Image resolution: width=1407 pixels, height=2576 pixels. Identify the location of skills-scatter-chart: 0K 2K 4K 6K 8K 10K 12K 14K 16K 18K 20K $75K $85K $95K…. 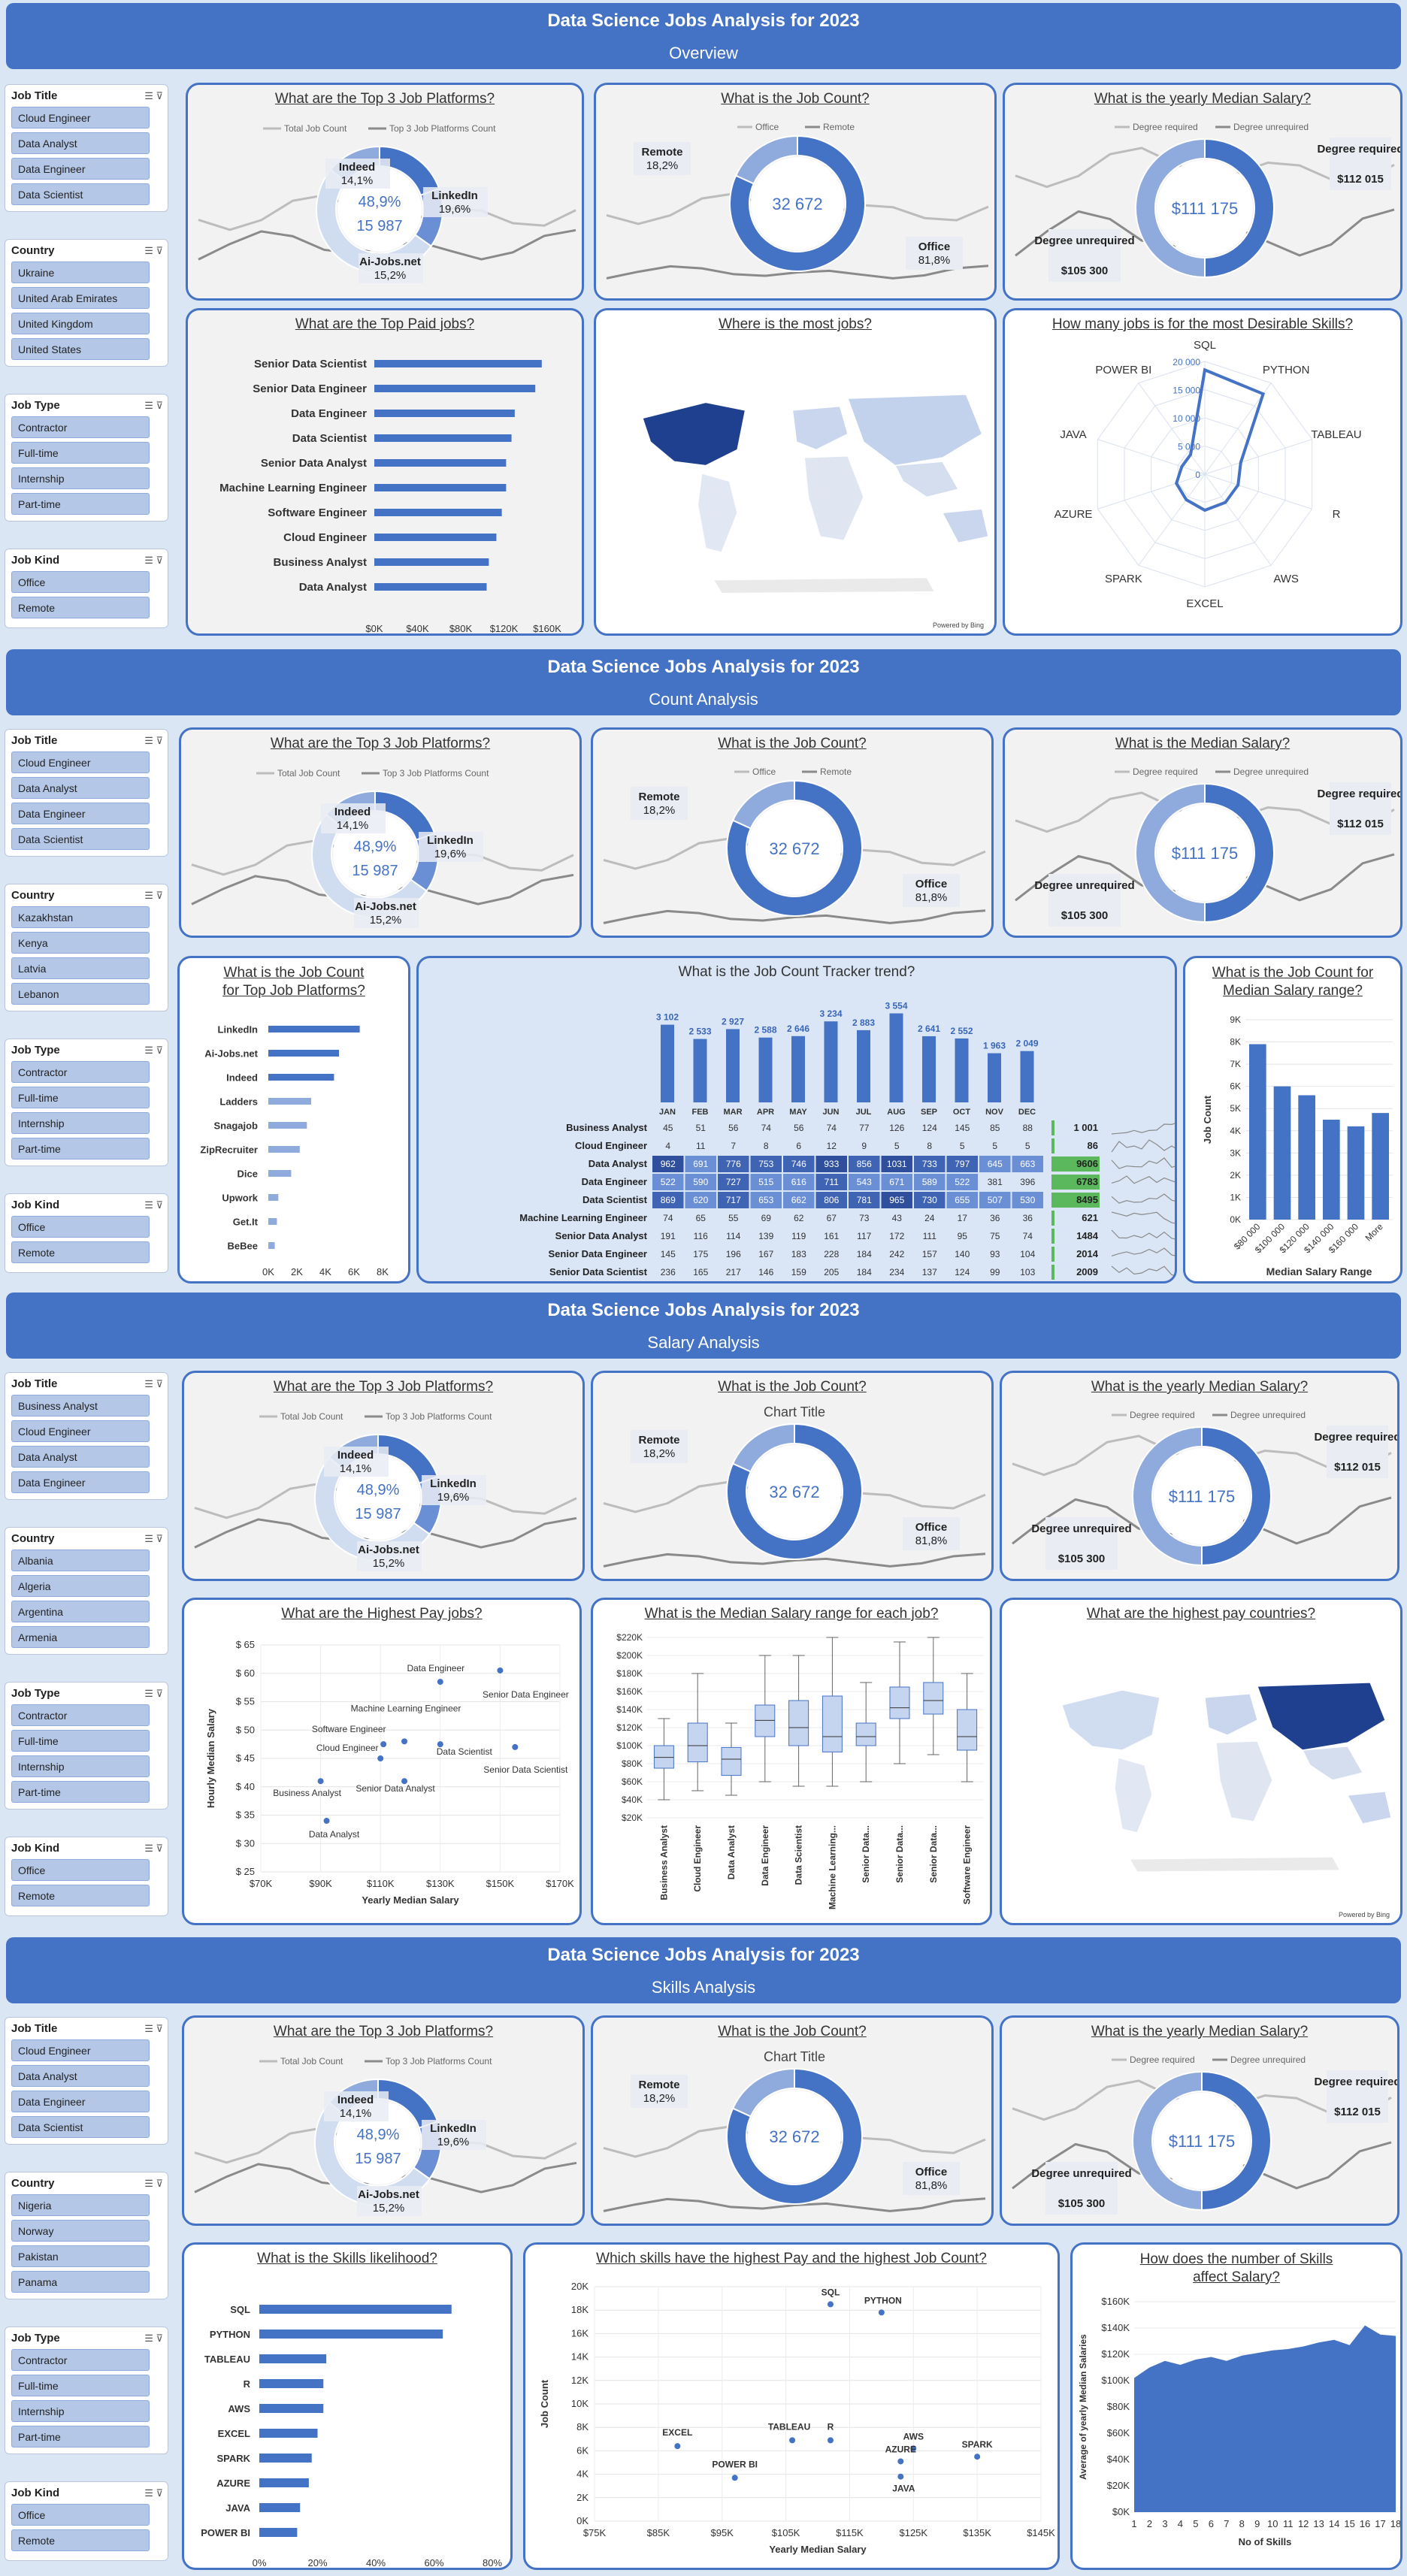
(797, 2418).